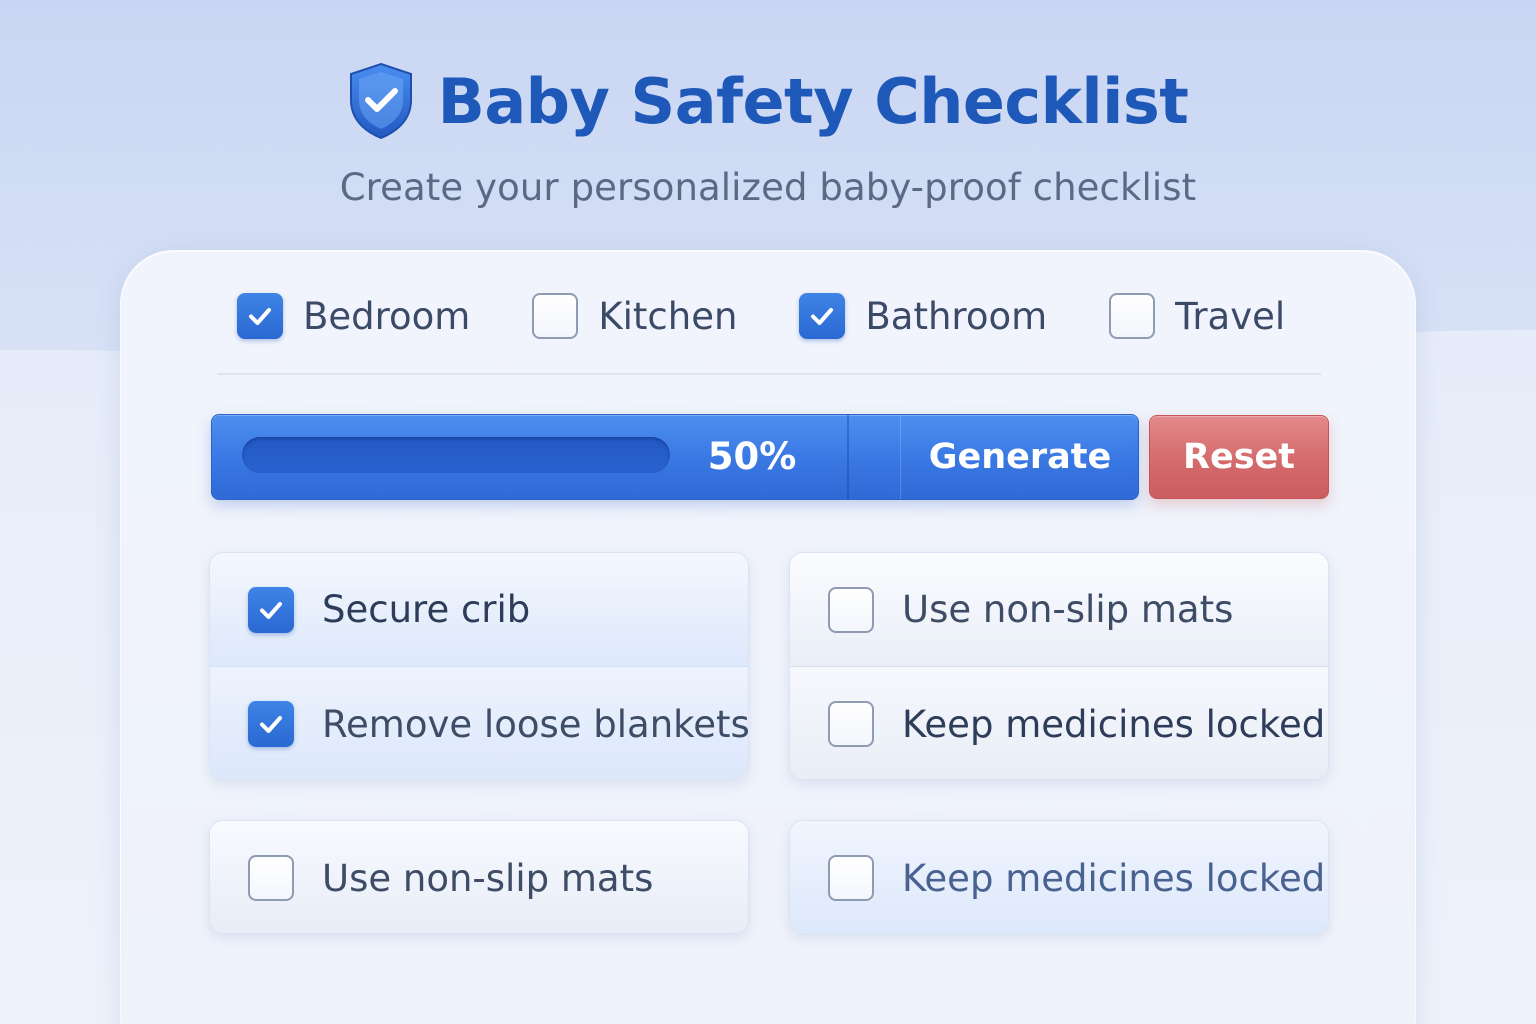  I want to click on reset-button: Reset, so click(1239, 457).